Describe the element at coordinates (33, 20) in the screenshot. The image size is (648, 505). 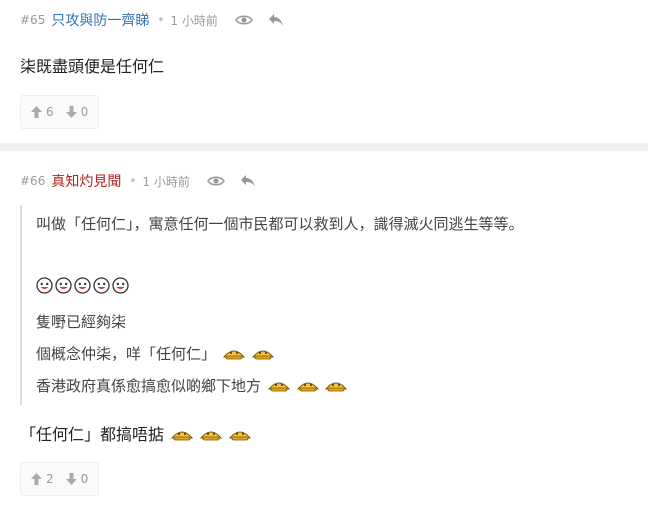
I see `floor-number: #65` at that location.